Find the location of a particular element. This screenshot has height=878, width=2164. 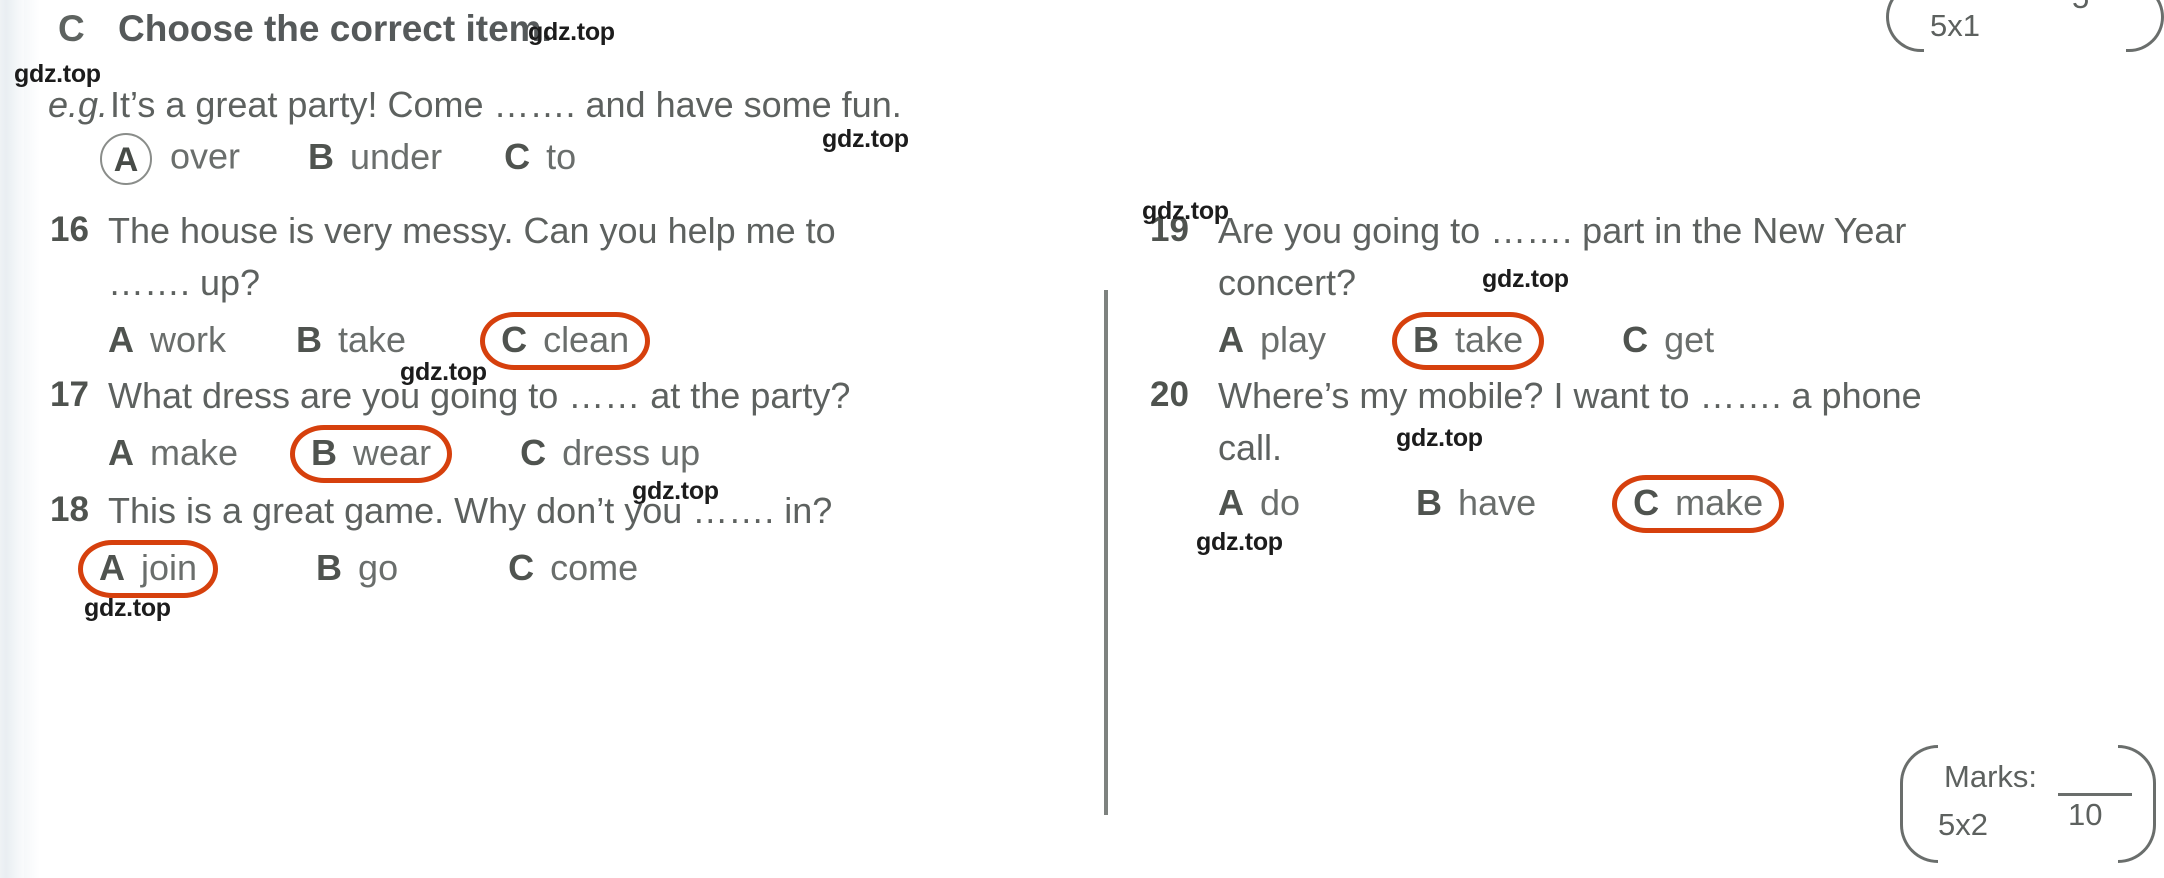

example-option-b: Bunder is located at coordinates (375, 157).